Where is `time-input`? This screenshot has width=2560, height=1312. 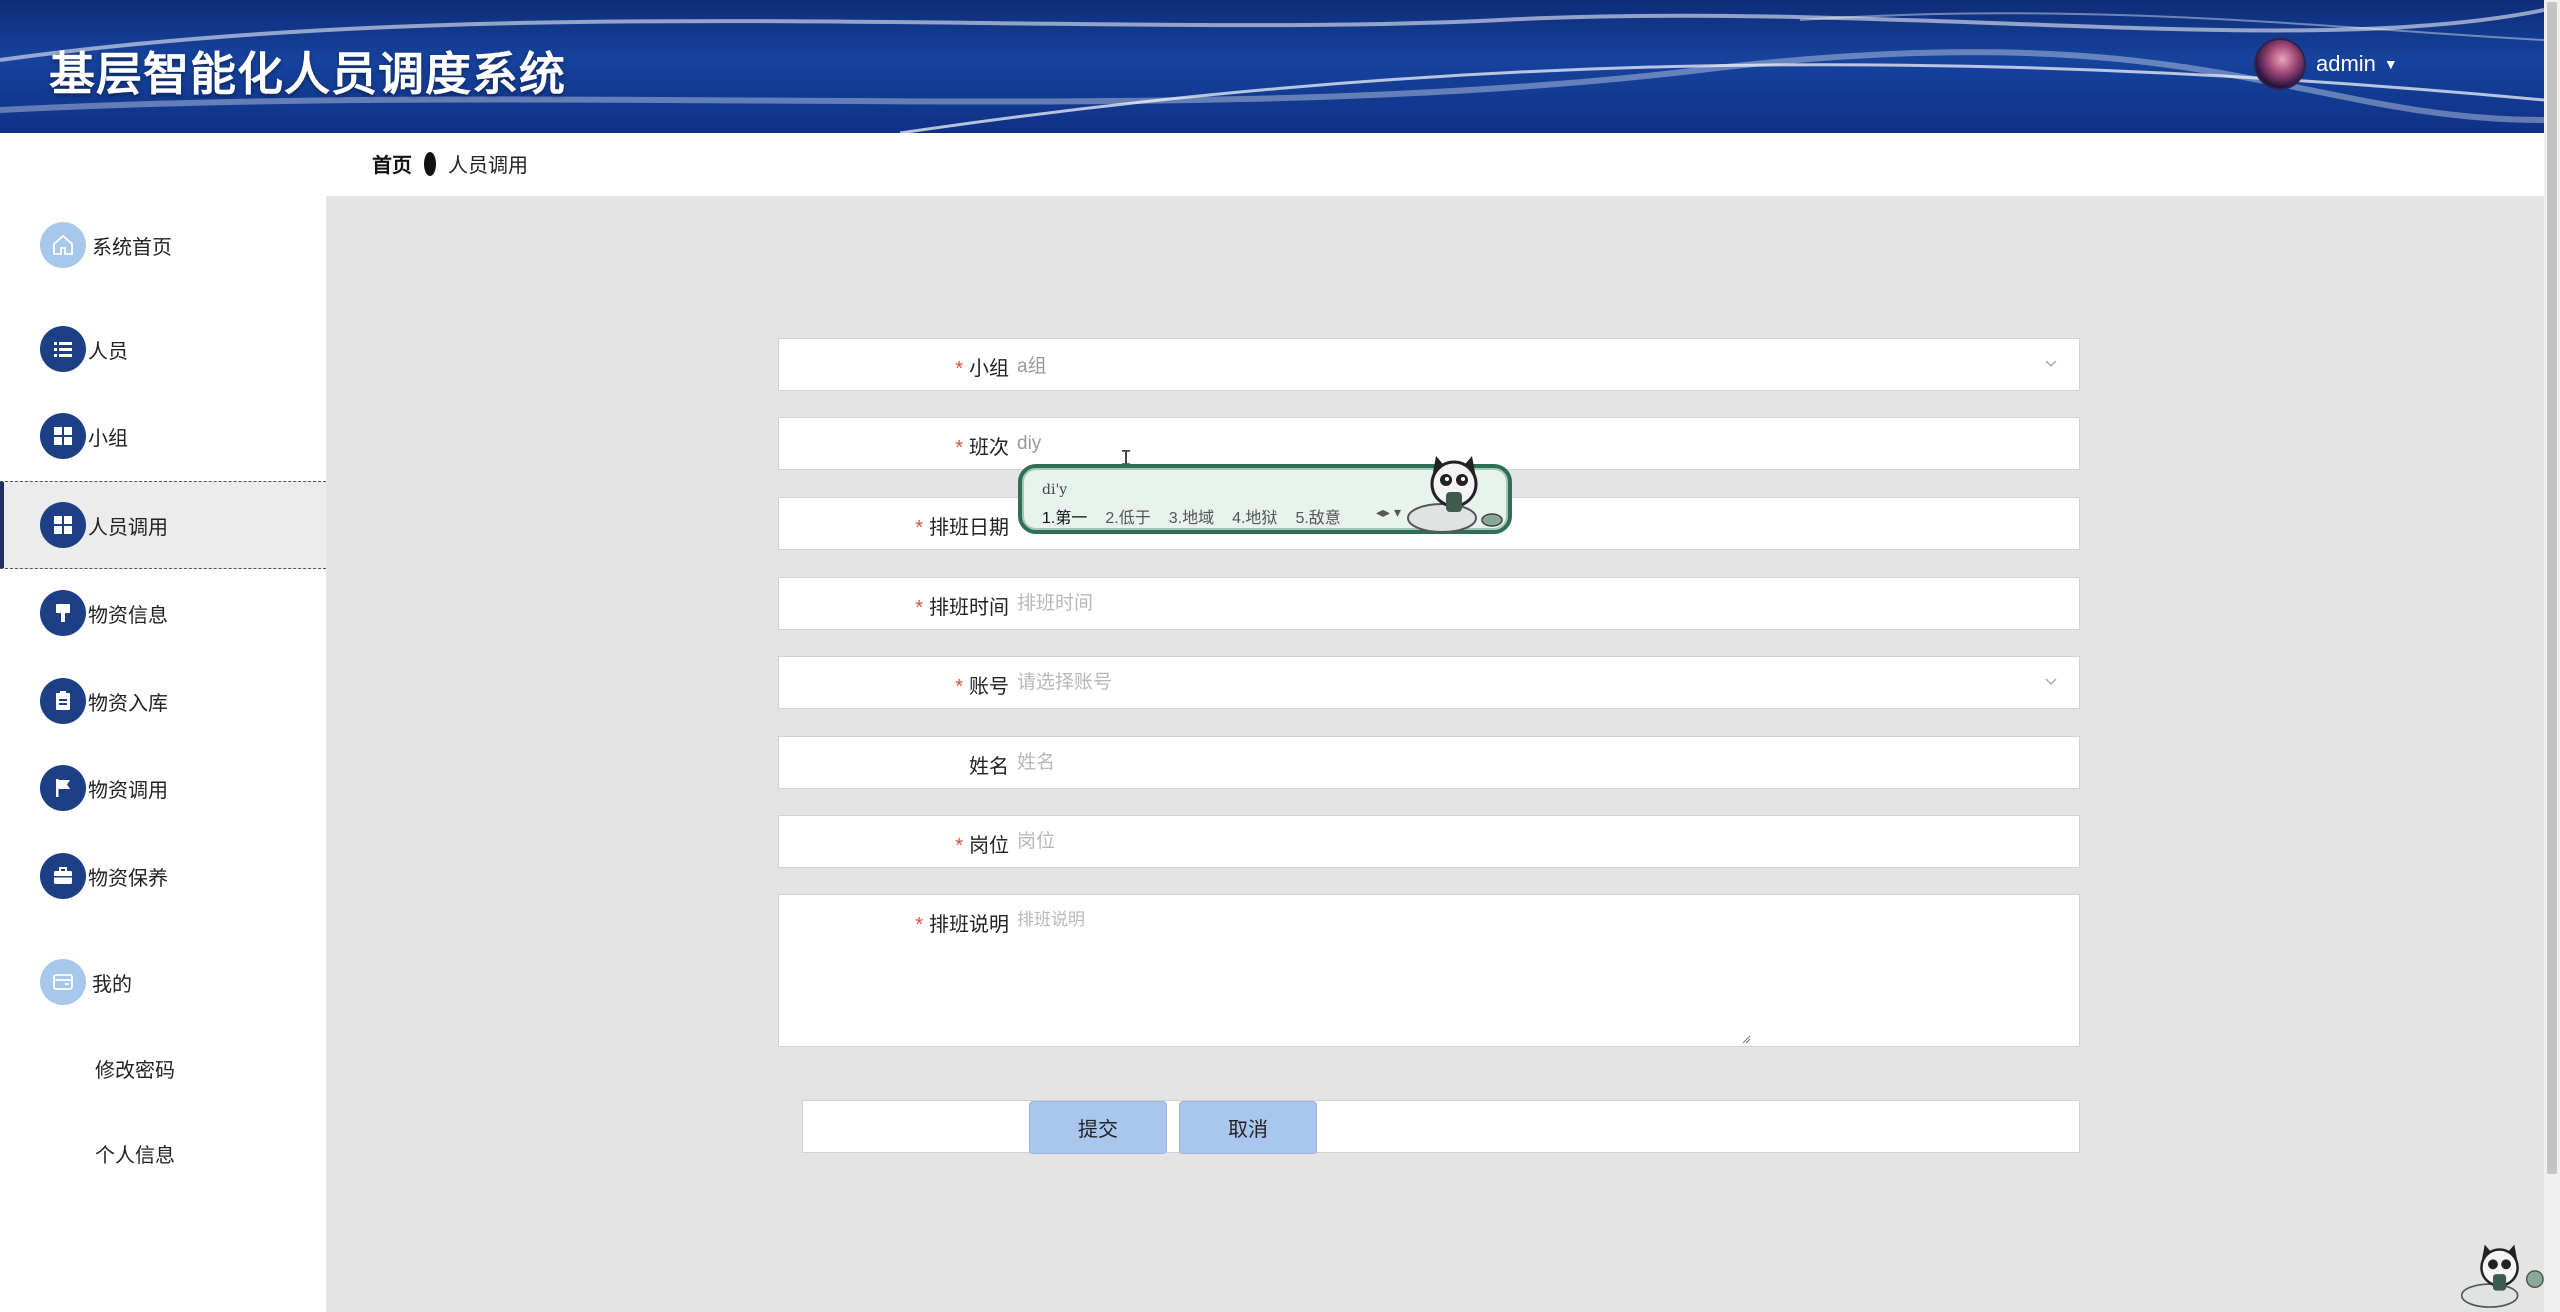 time-input is located at coordinates (1537, 603).